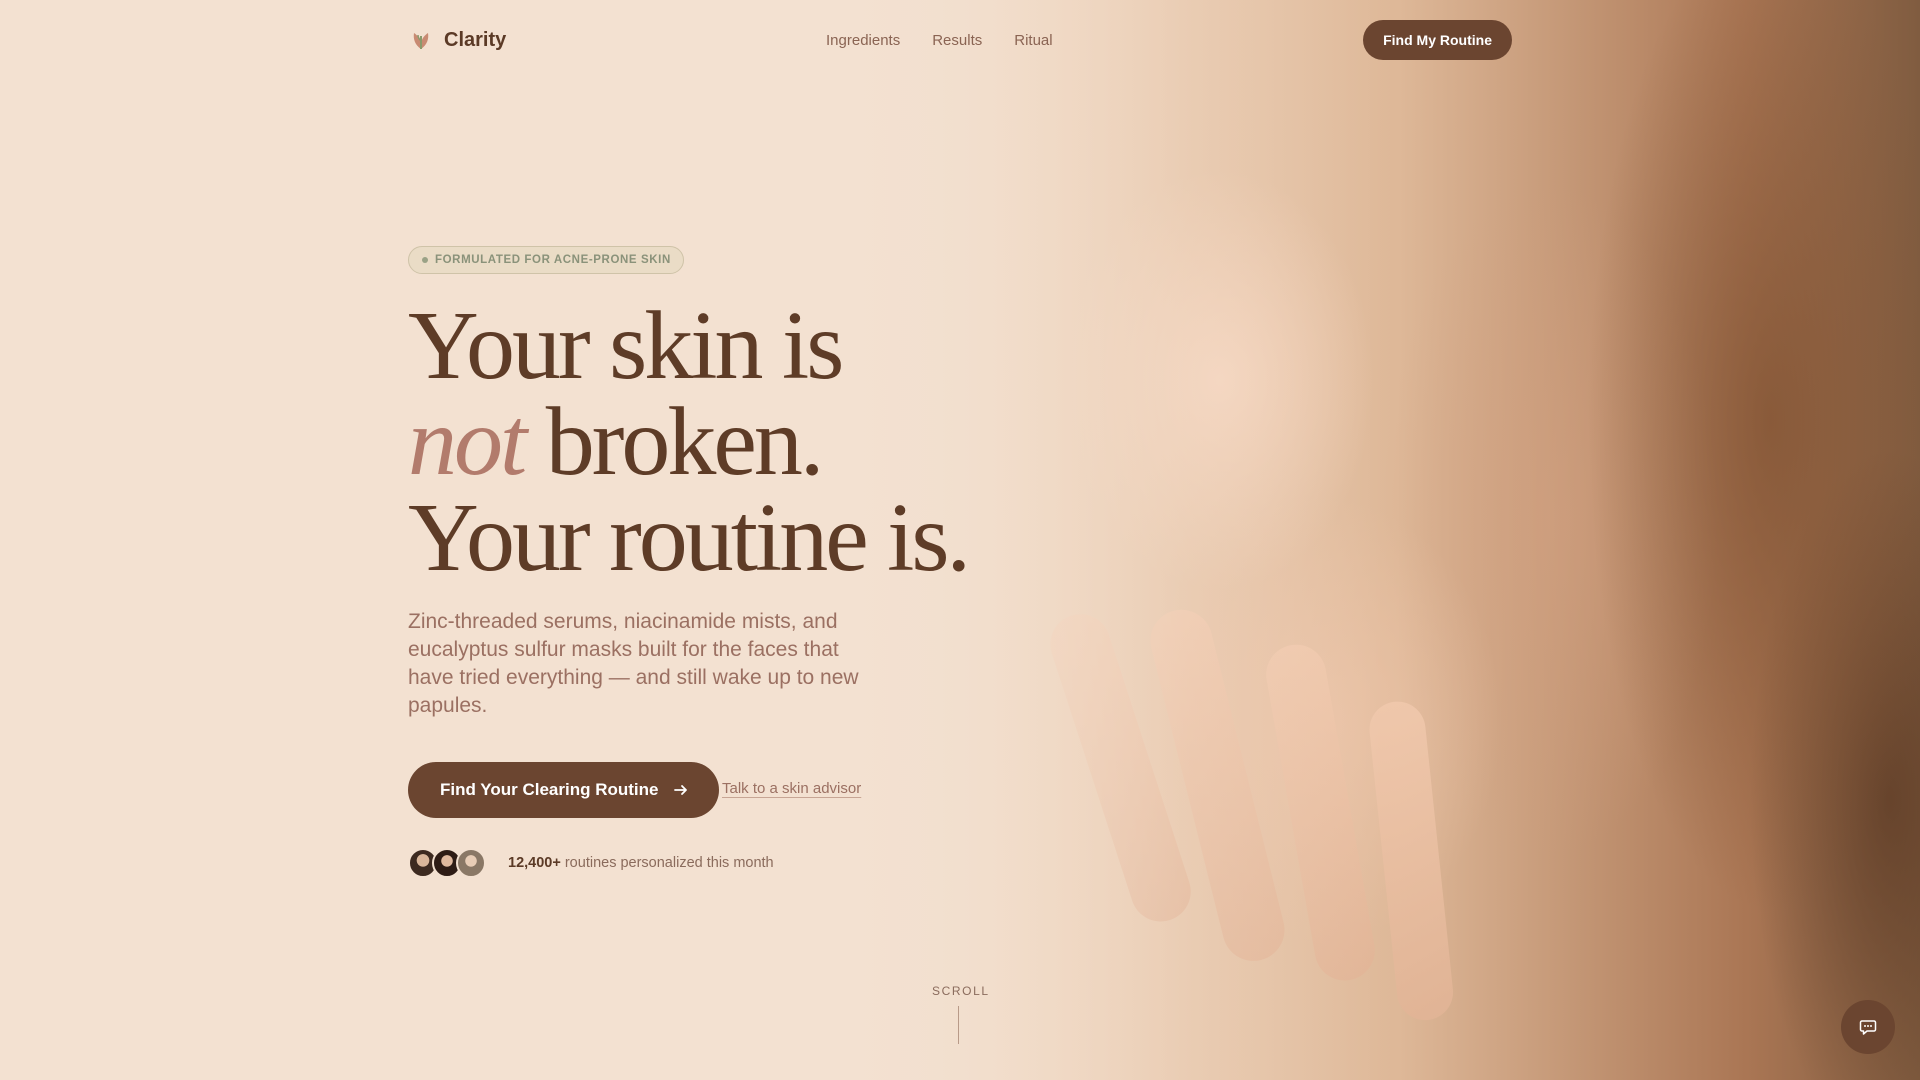 This screenshot has height=1080, width=1920. I want to click on badge-dot-icon, so click(425, 260).